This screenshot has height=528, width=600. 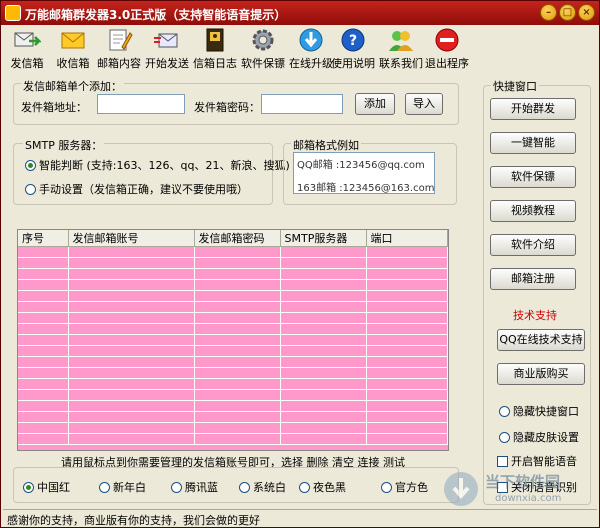 What do you see at coordinates (27, 49) in the screenshot?
I see `send-mailbox-button: 发信箱` at bounding box center [27, 49].